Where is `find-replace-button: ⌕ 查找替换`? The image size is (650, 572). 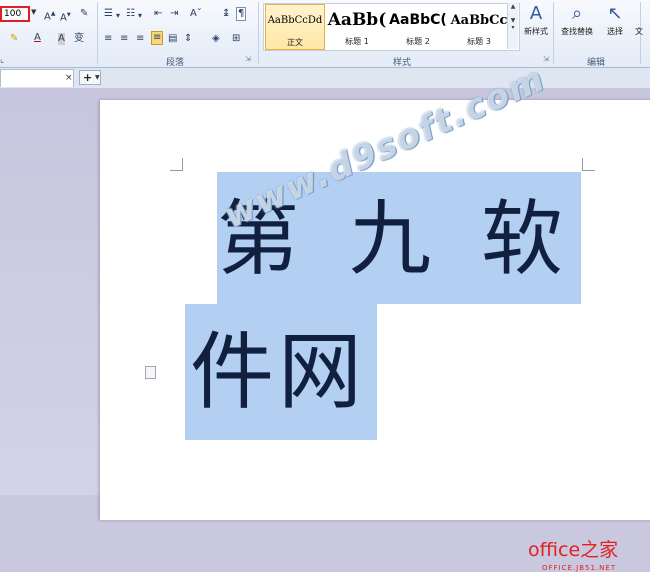 find-replace-button: ⌕ 查找替换 is located at coordinates (577, 19).